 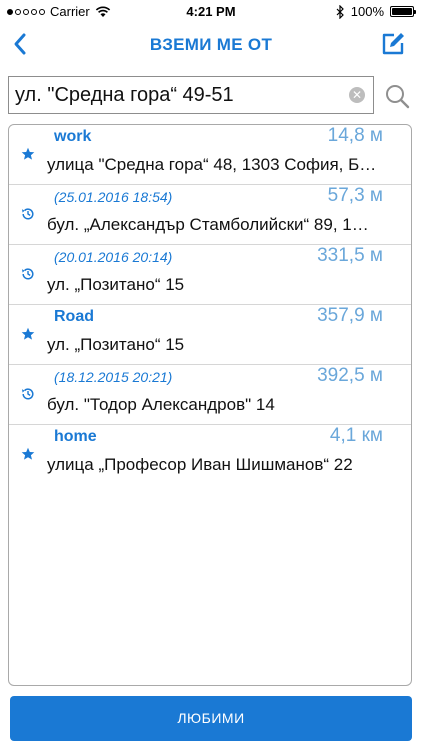 What do you see at coordinates (340, 11) in the screenshot?
I see `bluetooth-icon` at bounding box center [340, 11].